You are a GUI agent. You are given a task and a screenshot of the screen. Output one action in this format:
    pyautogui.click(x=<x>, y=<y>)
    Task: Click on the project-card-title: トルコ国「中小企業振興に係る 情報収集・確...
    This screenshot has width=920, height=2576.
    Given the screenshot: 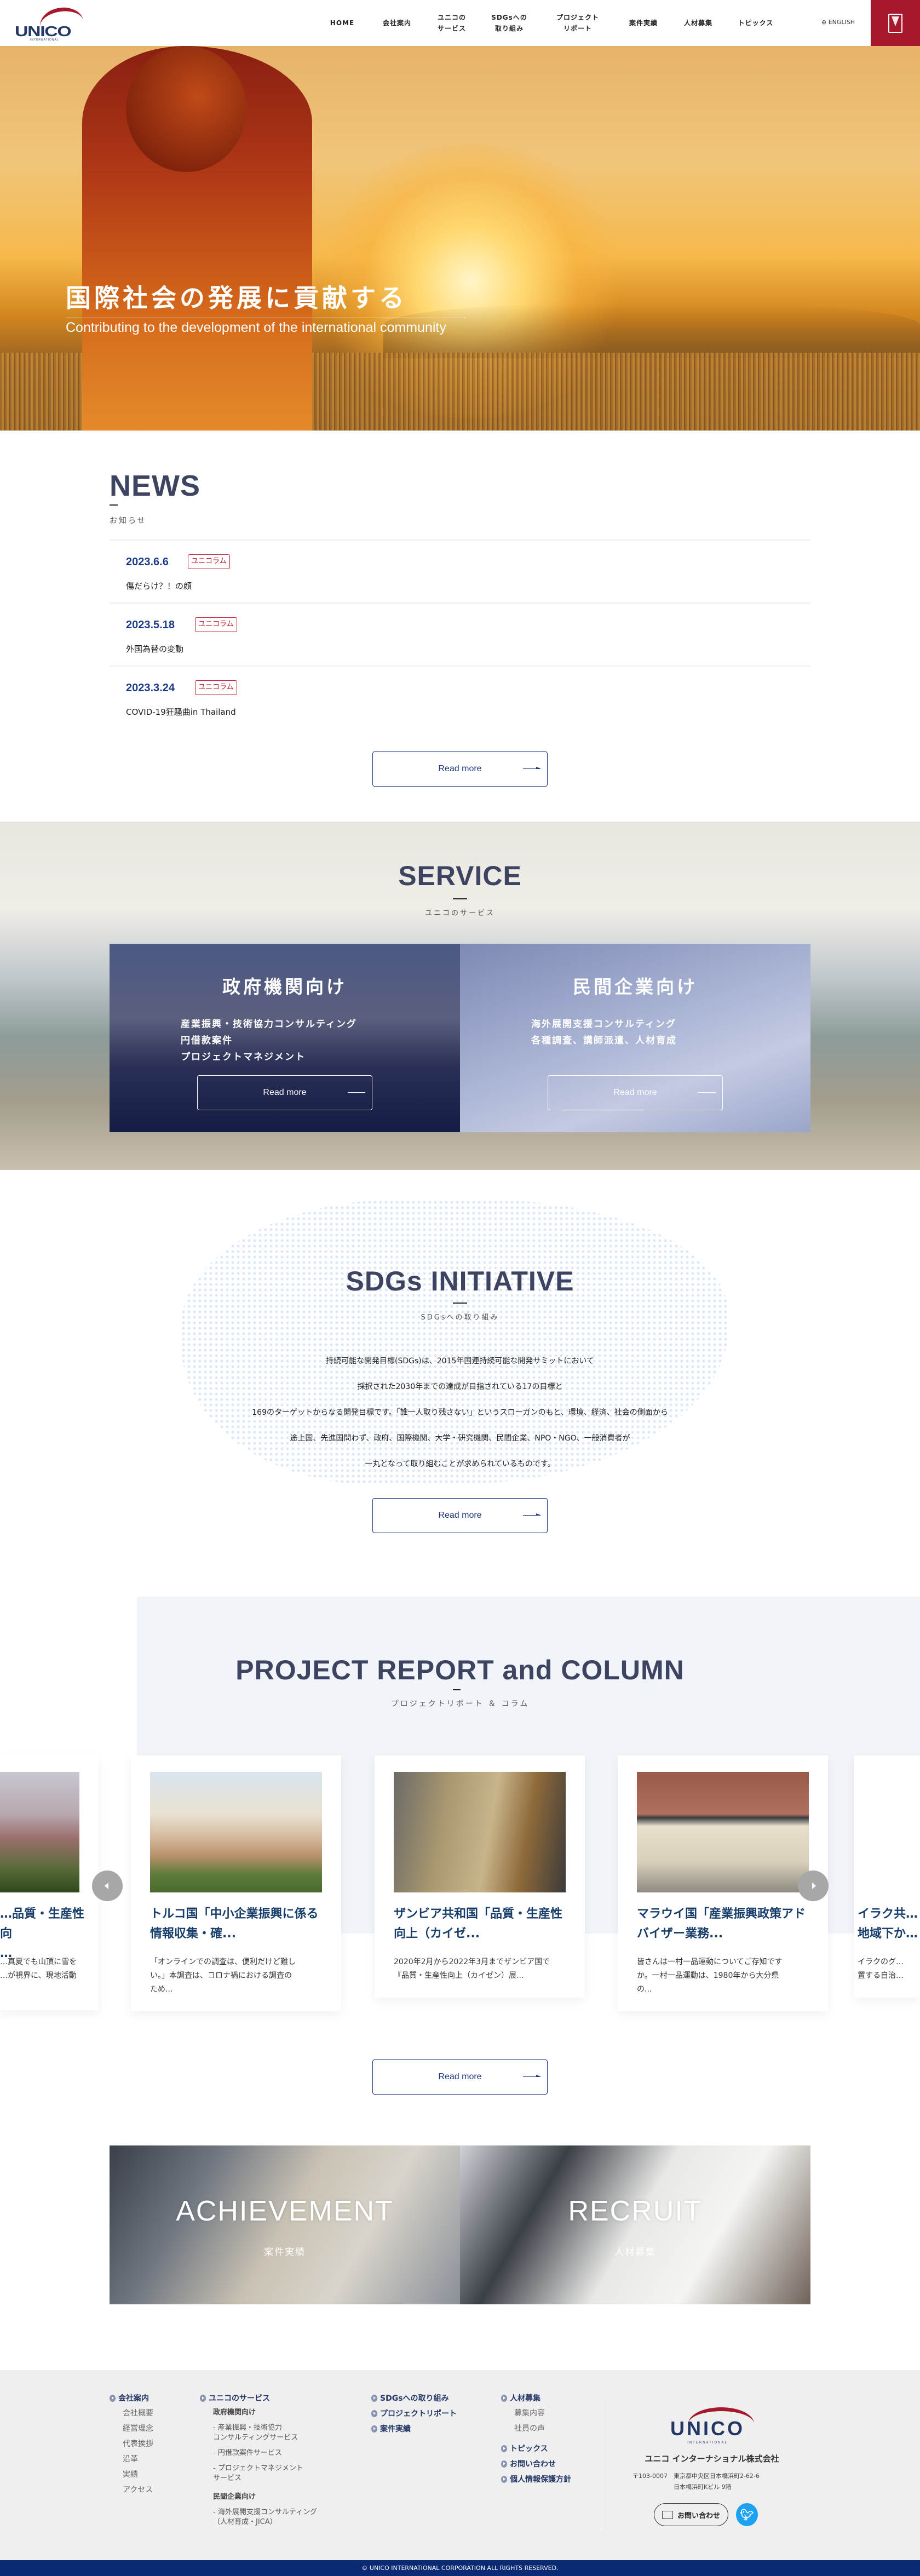 What is the action you would take?
    pyautogui.click(x=235, y=1924)
    